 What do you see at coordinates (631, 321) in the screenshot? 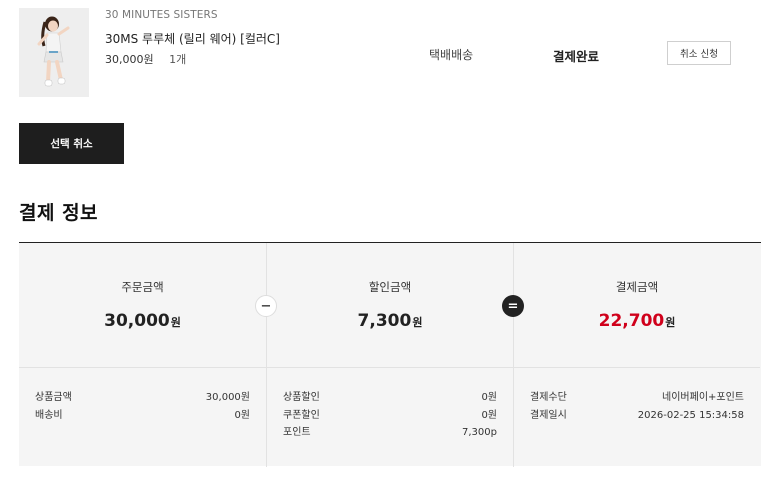
I see `payment-amount-value: 22,700` at bounding box center [631, 321].